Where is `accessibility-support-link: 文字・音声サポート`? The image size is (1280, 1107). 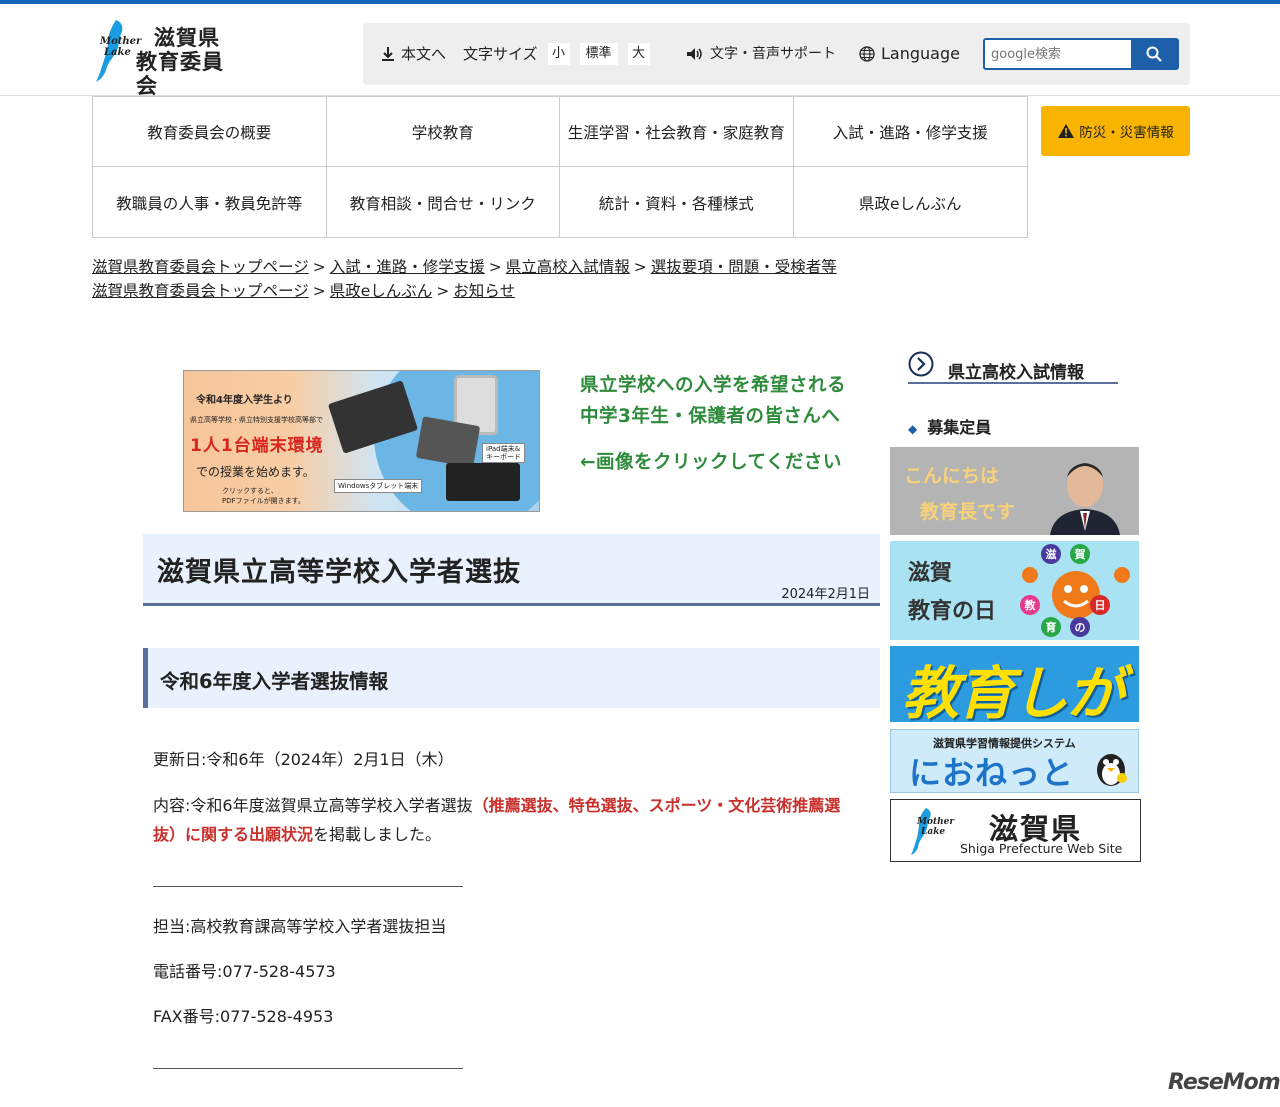 accessibility-support-link: 文字・音声サポート is located at coordinates (761, 54).